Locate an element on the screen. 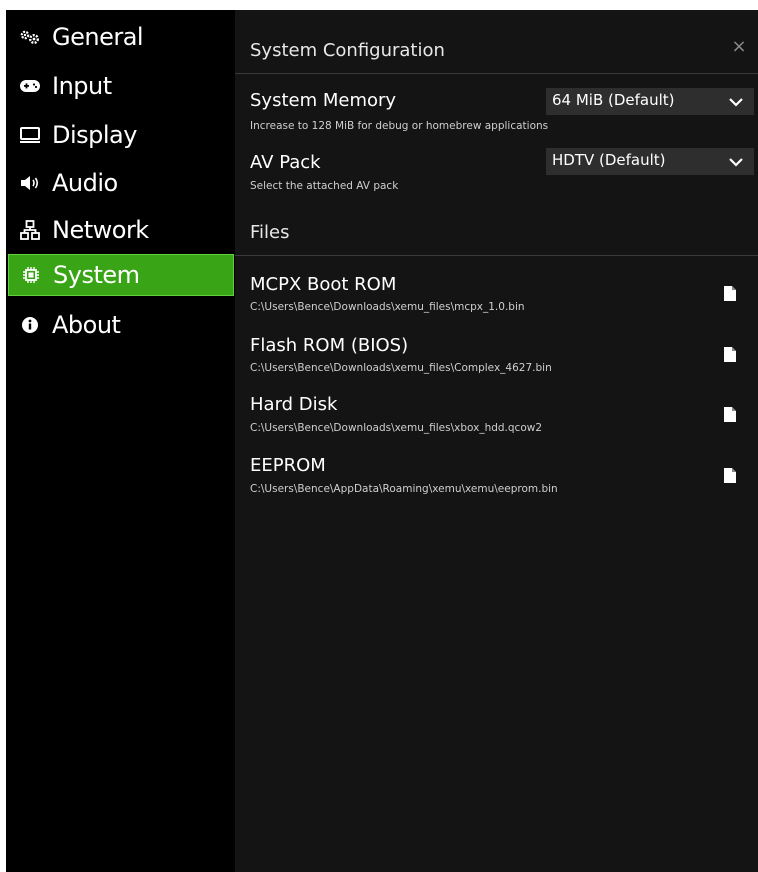 This screenshot has height=872, width=758. sidebar-item-label: Display is located at coordinates (94, 135).